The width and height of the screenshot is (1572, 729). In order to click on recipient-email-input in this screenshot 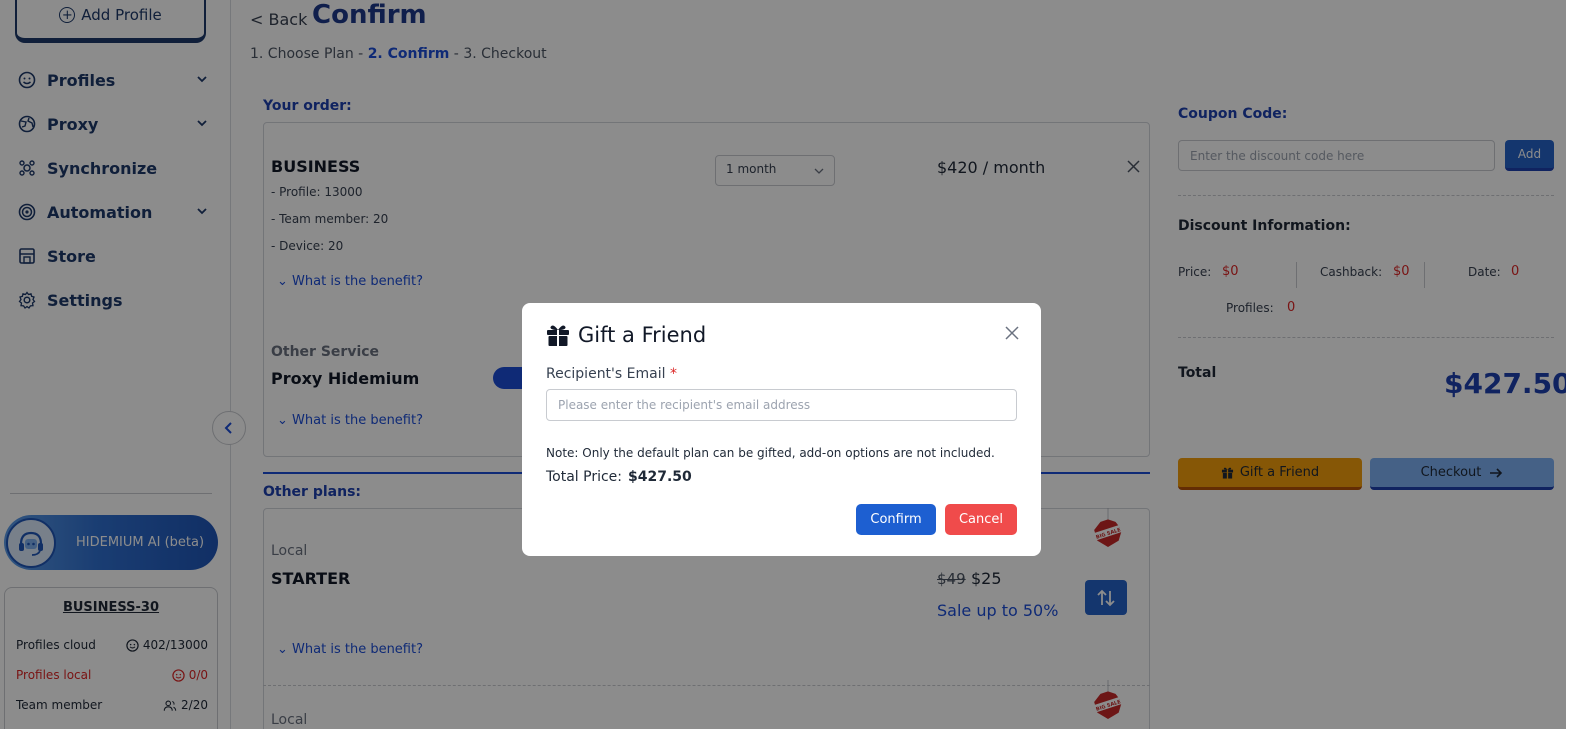, I will do `click(781, 405)`.